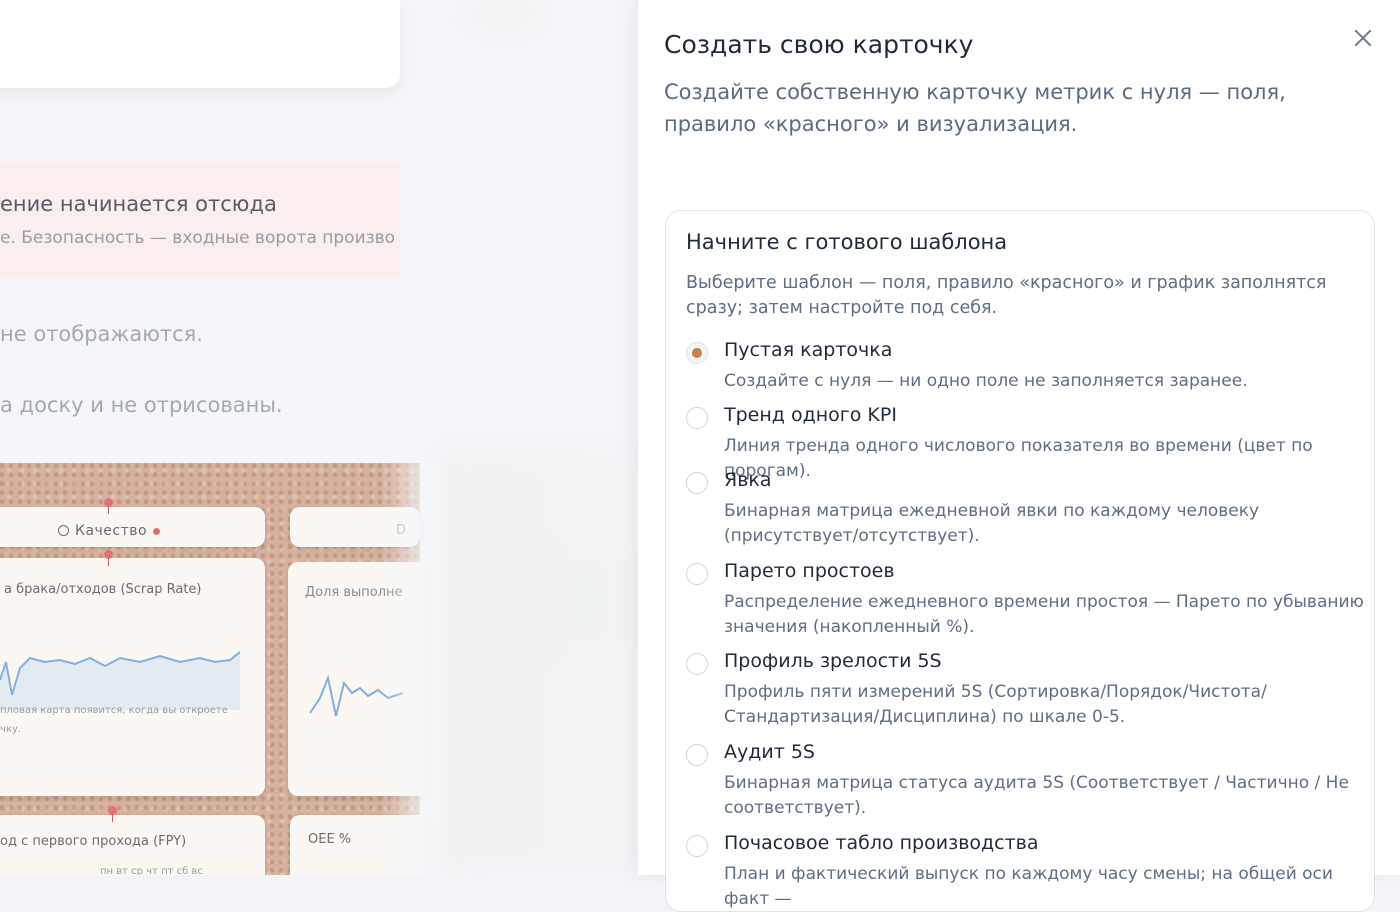 This screenshot has height=912, width=1400. Describe the element at coordinates (200, 44) in the screenshot. I see `background-topbar` at that location.